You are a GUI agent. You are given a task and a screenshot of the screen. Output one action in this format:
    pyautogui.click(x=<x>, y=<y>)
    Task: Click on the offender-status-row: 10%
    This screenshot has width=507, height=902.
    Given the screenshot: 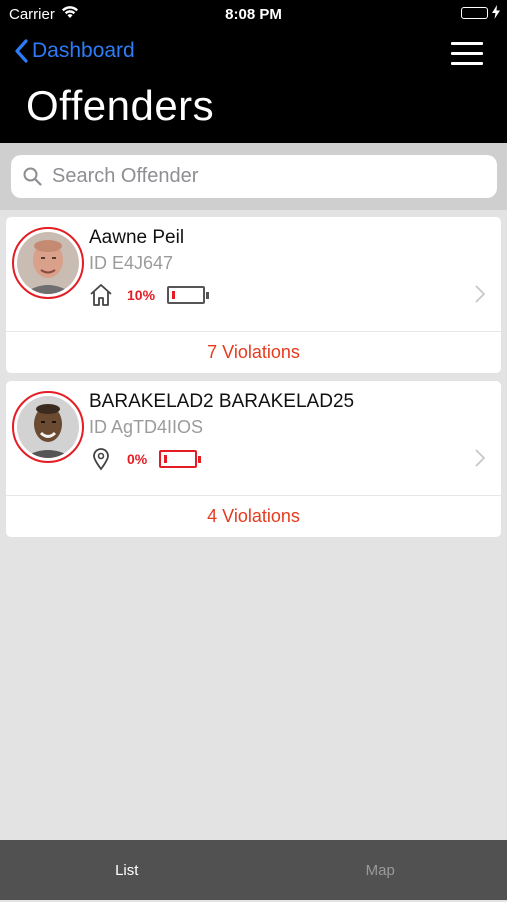 What is the action you would take?
    pyautogui.click(x=147, y=295)
    